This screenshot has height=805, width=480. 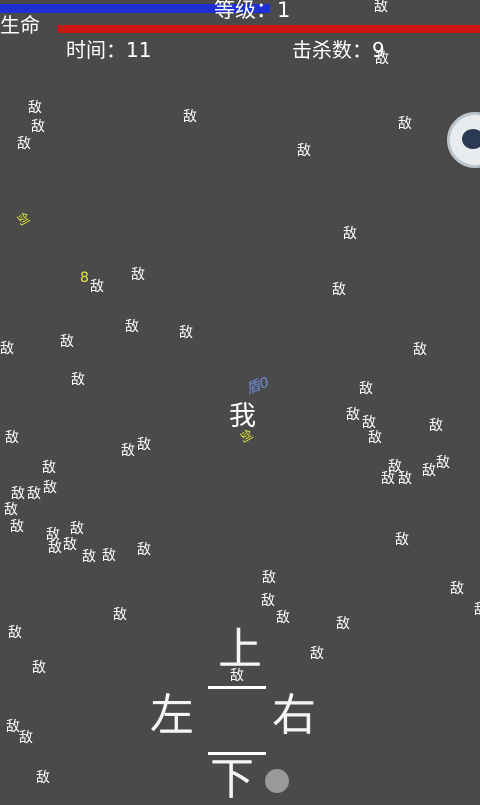 I want to click on time-label: 时间：11, so click(x=109, y=50).